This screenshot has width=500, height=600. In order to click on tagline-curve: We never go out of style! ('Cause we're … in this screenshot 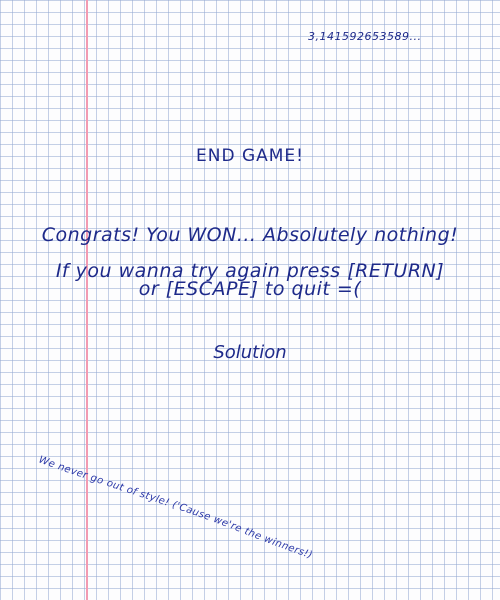, I will do `click(175, 508)`.